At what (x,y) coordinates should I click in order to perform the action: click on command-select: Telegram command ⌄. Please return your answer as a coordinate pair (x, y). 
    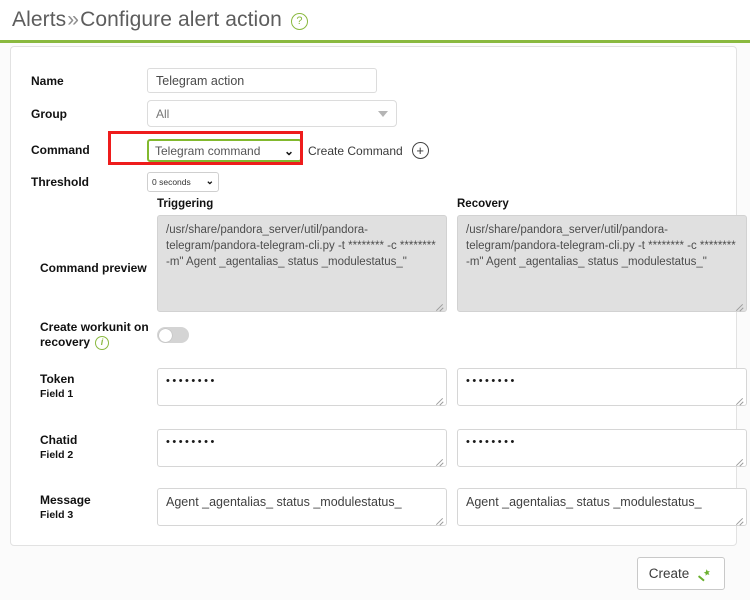
    Looking at the image, I should click on (224, 150).